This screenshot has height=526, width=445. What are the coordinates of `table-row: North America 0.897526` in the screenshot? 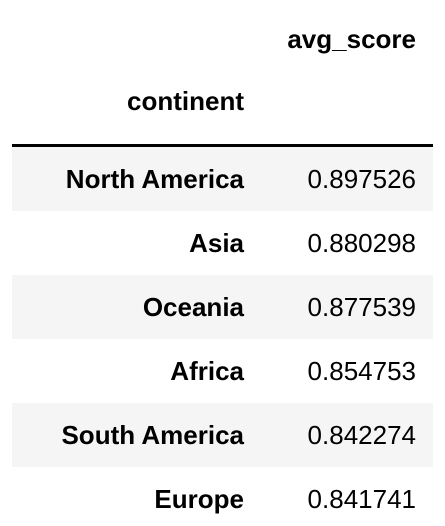 It's located at (222, 178).